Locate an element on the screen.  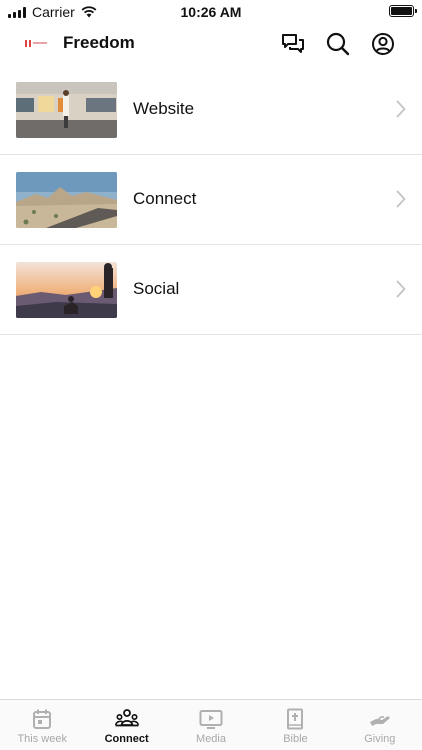
tab-label: Media is located at coordinates (211, 739).